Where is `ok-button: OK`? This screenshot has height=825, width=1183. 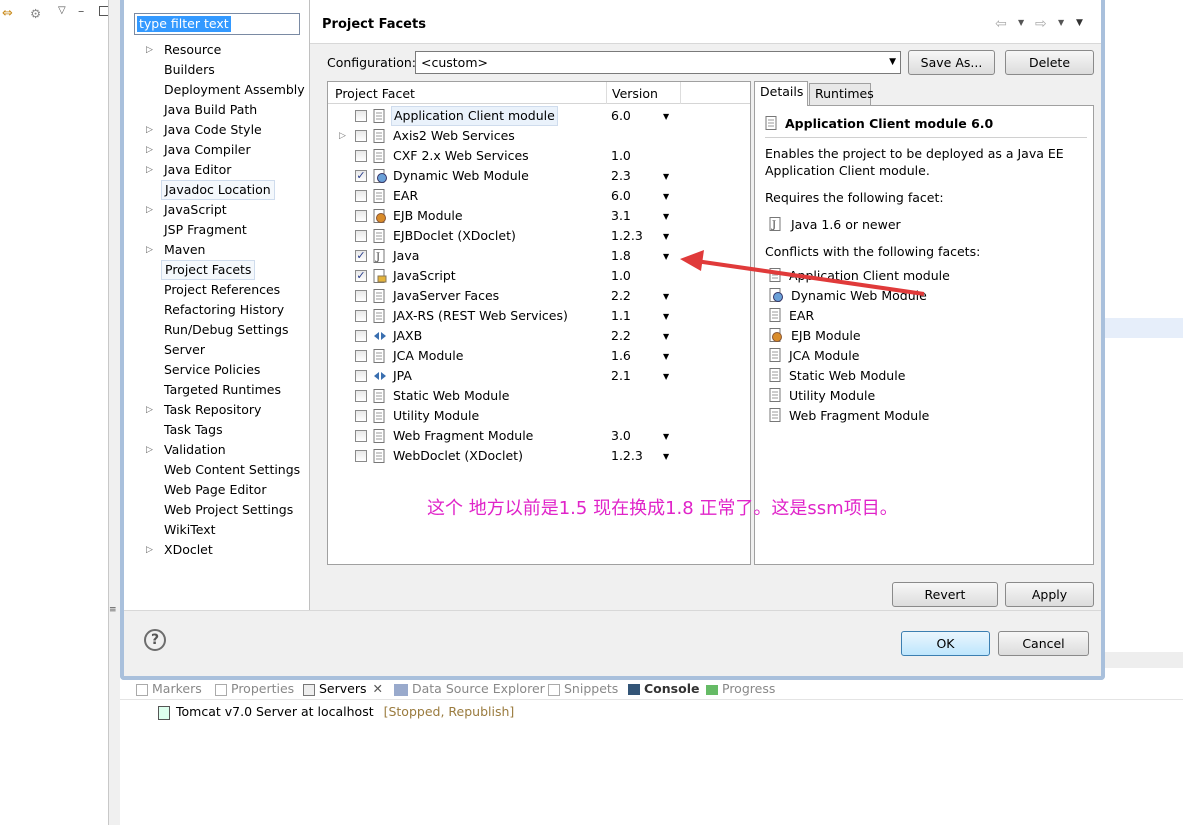
ok-button: OK is located at coordinates (945, 643).